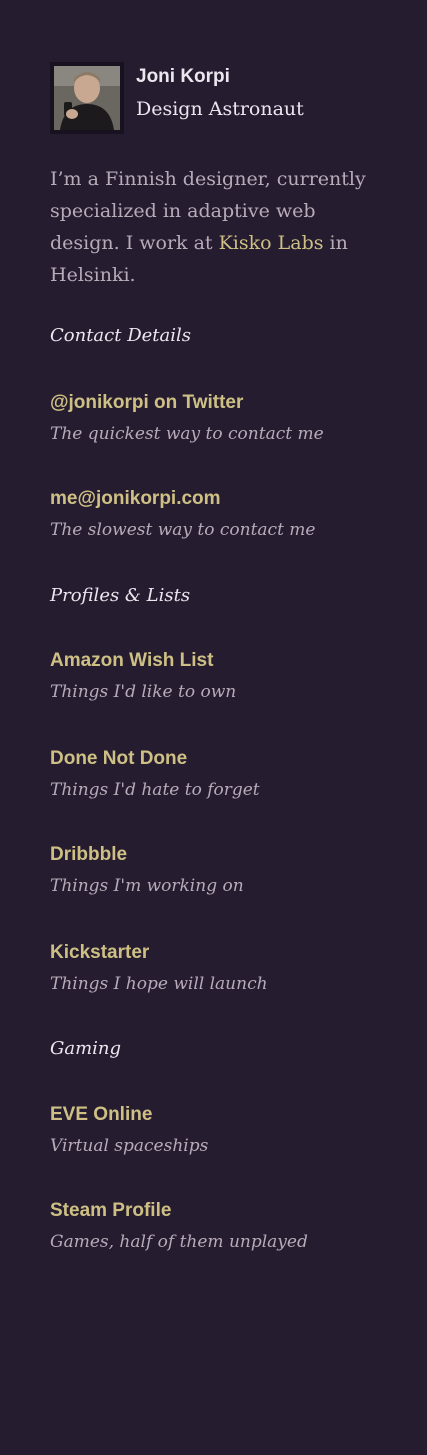 The image size is (427, 1455). I want to click on item-description: Games, half of them unplayed, so click(179, 1242).